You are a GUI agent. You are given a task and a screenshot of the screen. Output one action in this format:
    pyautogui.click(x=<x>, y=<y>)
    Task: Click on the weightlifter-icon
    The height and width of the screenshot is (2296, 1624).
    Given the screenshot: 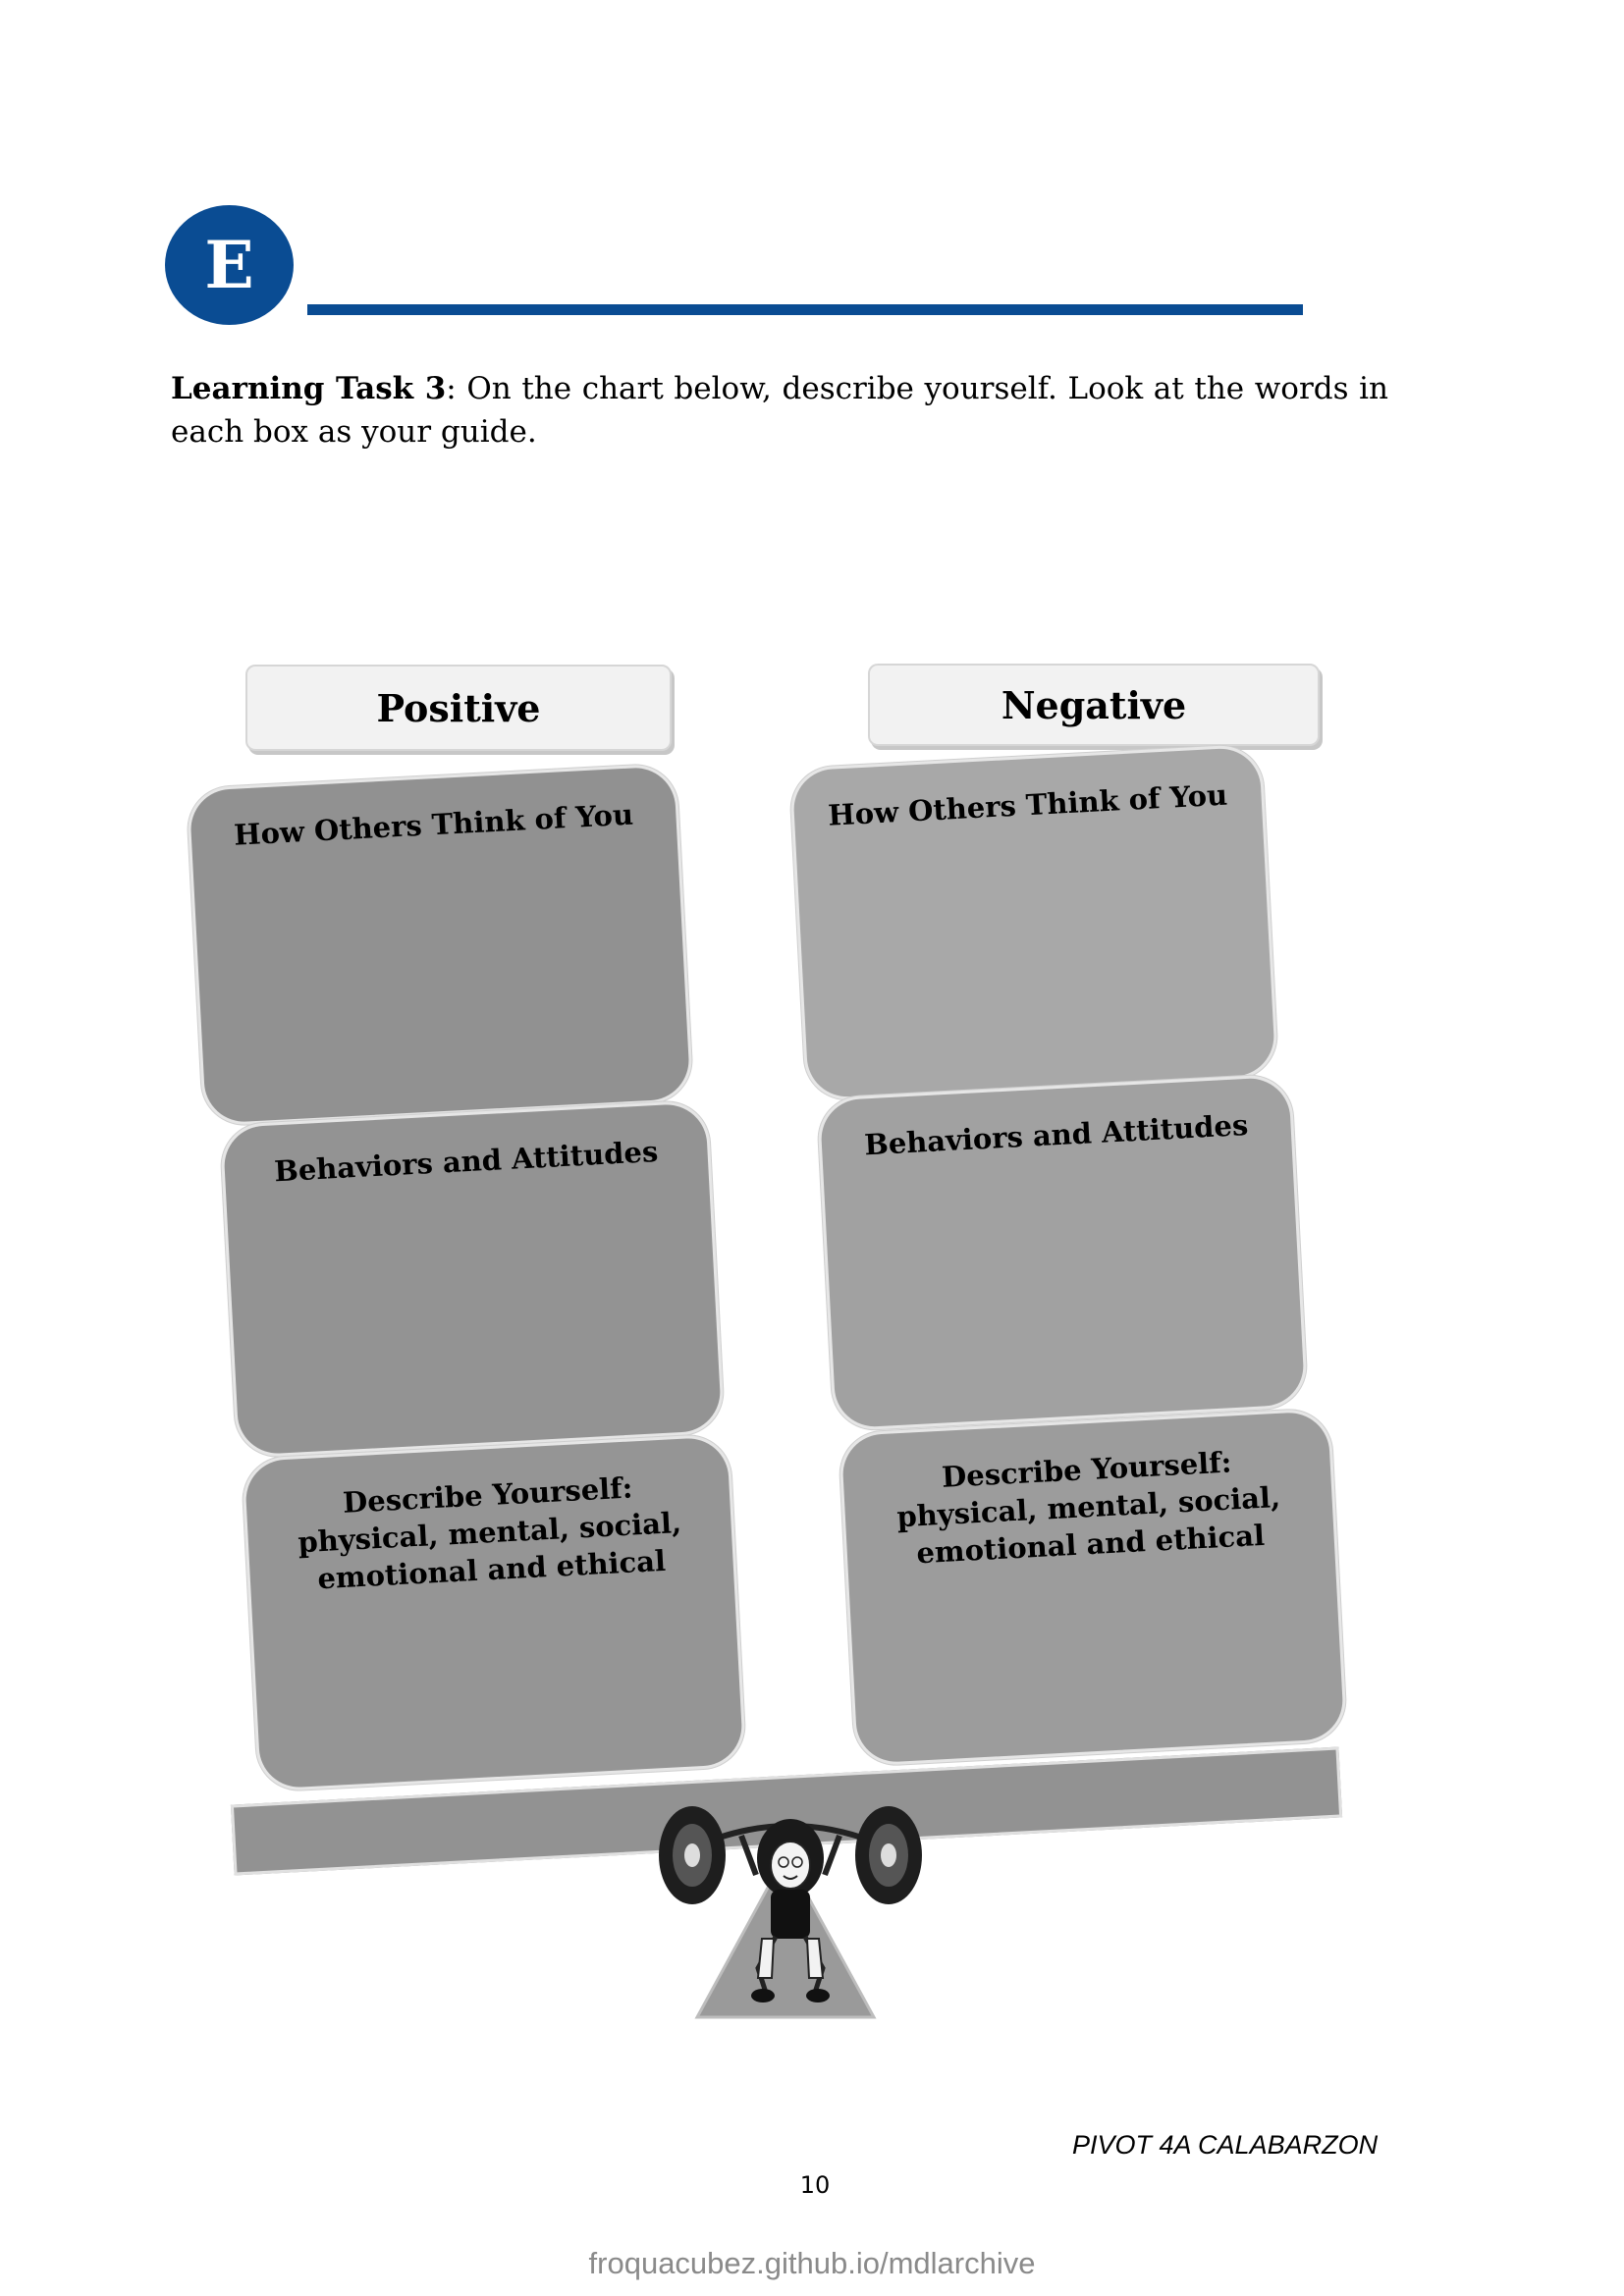 What is the action you would take?
    pyautogui.click(x=790, y=1904)
    